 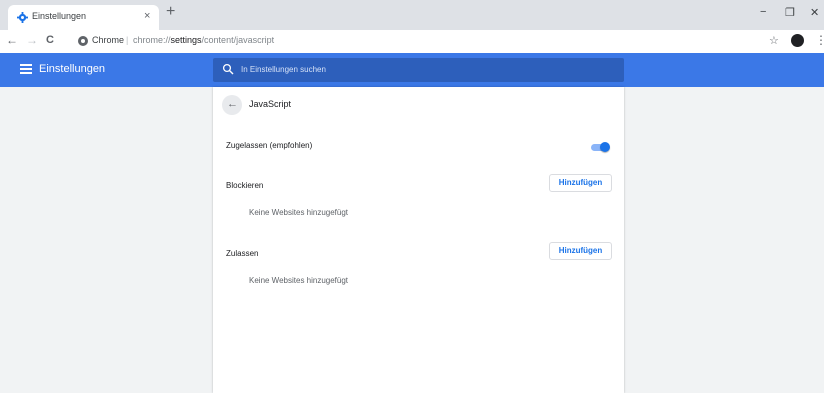 I want to click on gear-icon, so click(x=22, y=17).